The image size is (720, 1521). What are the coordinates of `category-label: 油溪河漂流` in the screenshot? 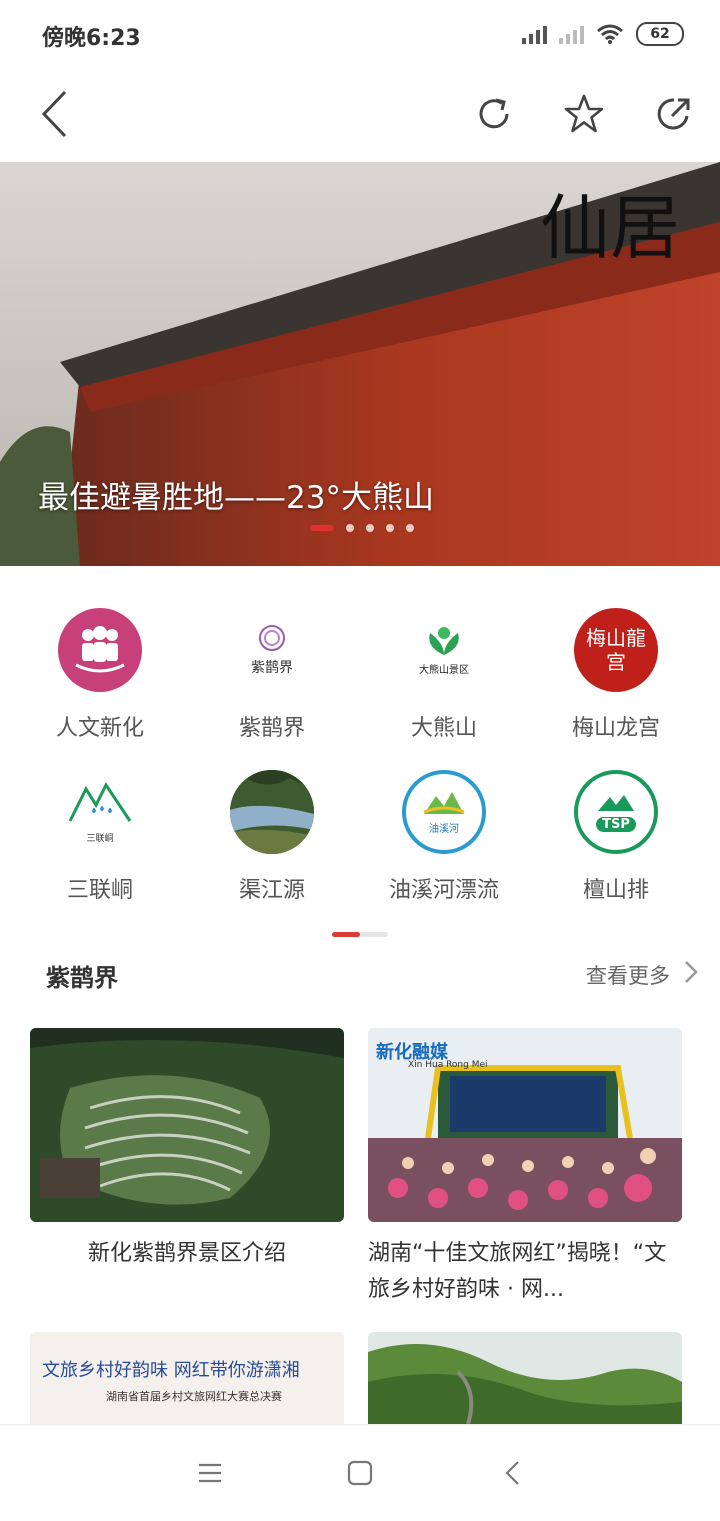 It's located at (443, 890).